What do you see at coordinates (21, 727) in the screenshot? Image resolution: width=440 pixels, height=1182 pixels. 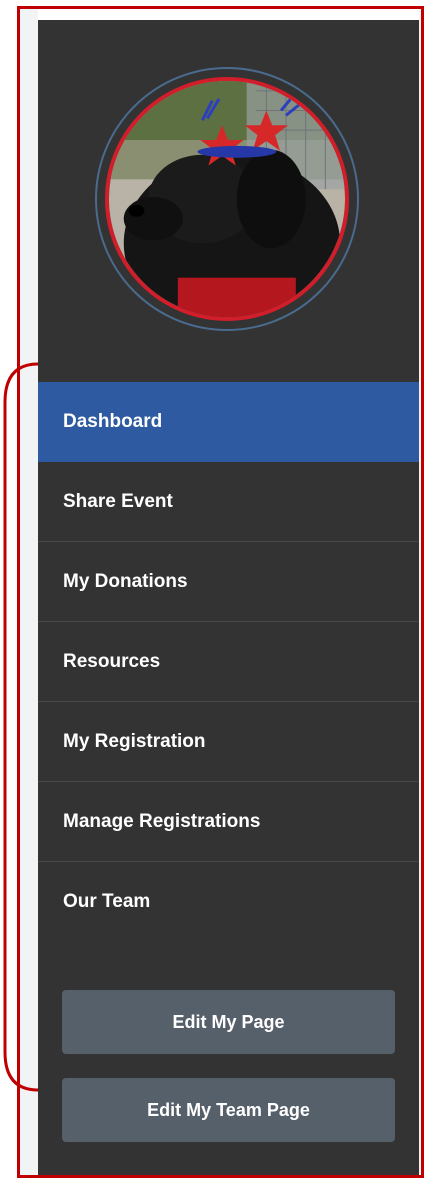 I see `highlight-bracket` at bounding box center [21, 727].